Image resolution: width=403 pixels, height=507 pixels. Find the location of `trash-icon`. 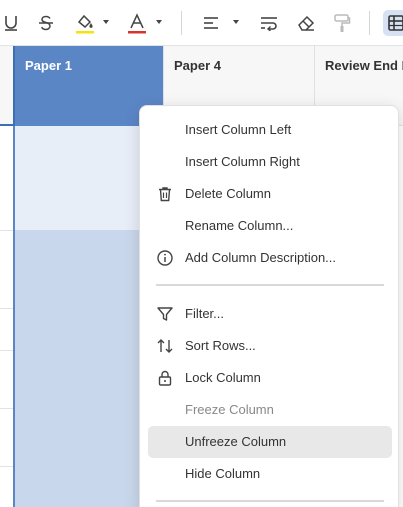

trash-icon is located at coordinates (165, 194).